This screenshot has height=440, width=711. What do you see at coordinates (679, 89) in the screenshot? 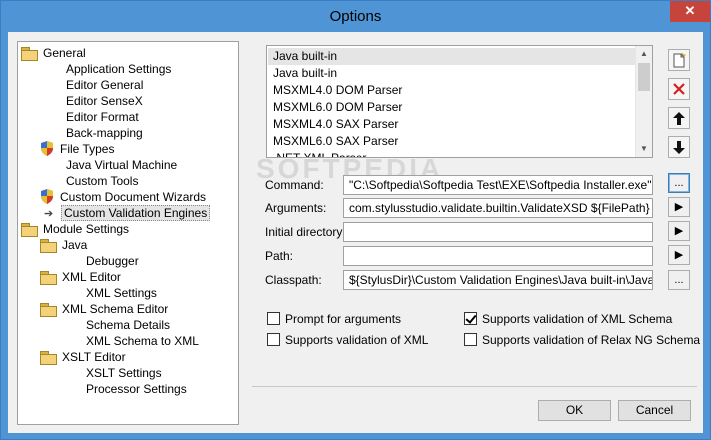
I see `delete-engine-button` at bounding box center [679, 89].